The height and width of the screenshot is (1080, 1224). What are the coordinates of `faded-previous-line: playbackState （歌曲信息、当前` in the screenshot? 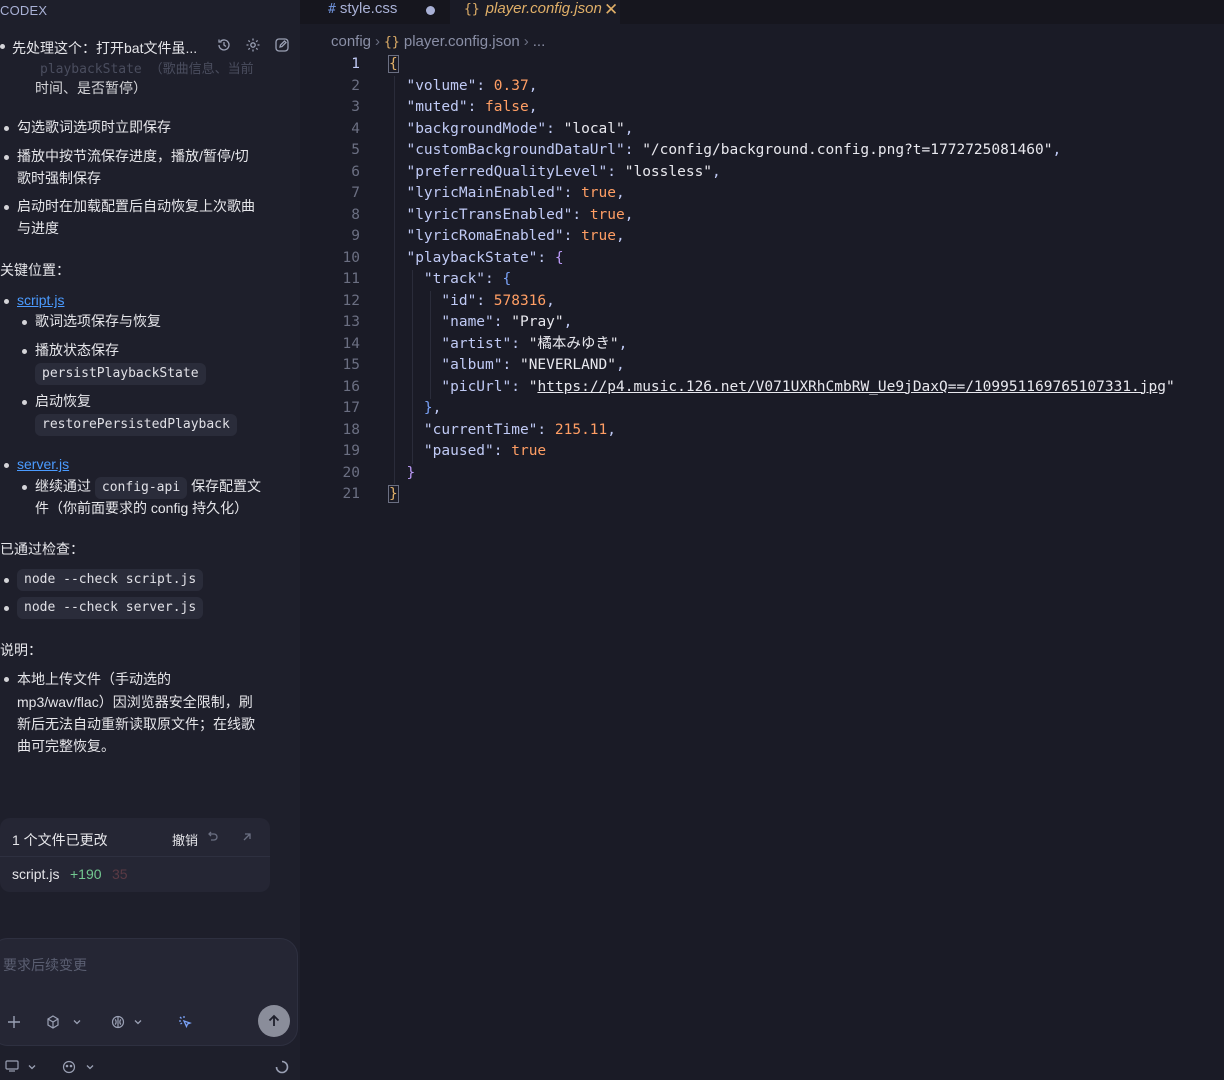 It's located at (147, 67).